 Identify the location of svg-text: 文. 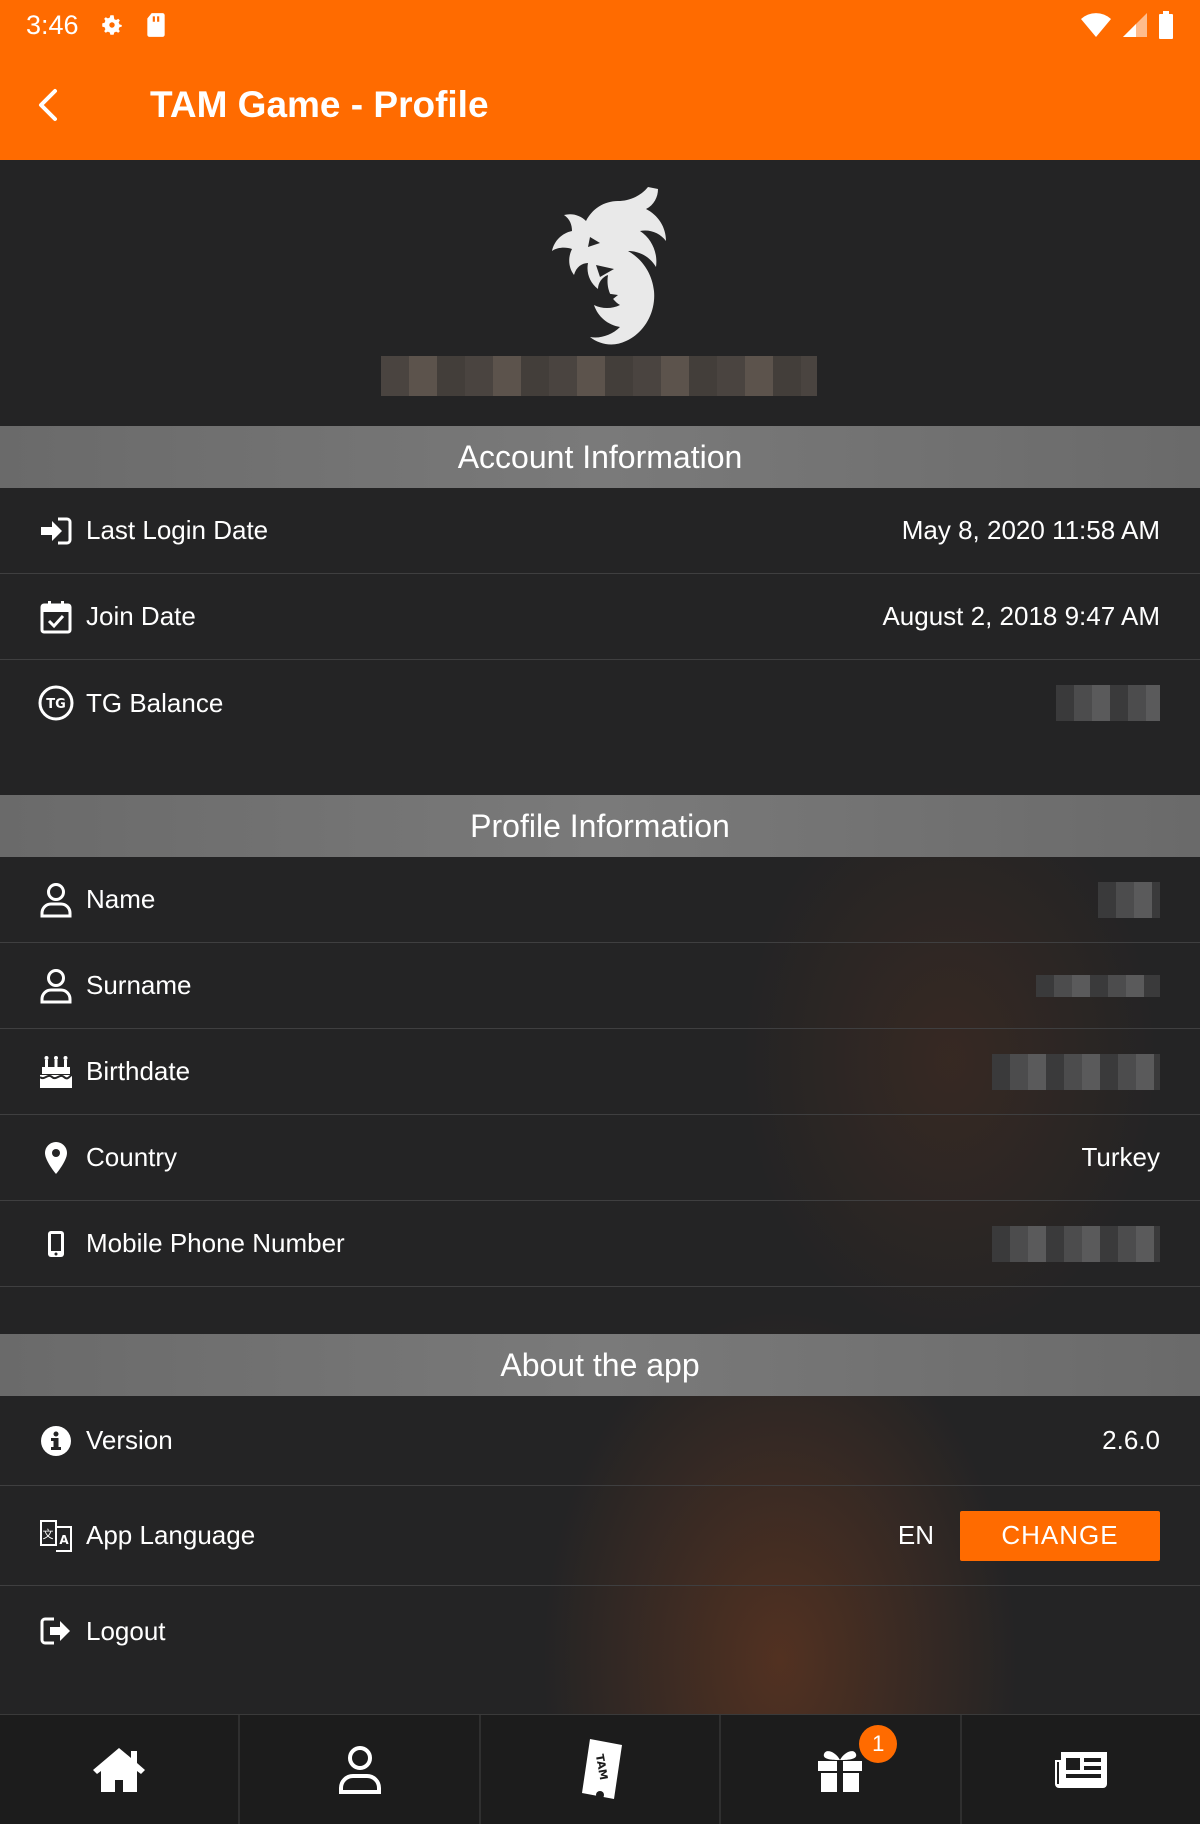
(48, 1534).